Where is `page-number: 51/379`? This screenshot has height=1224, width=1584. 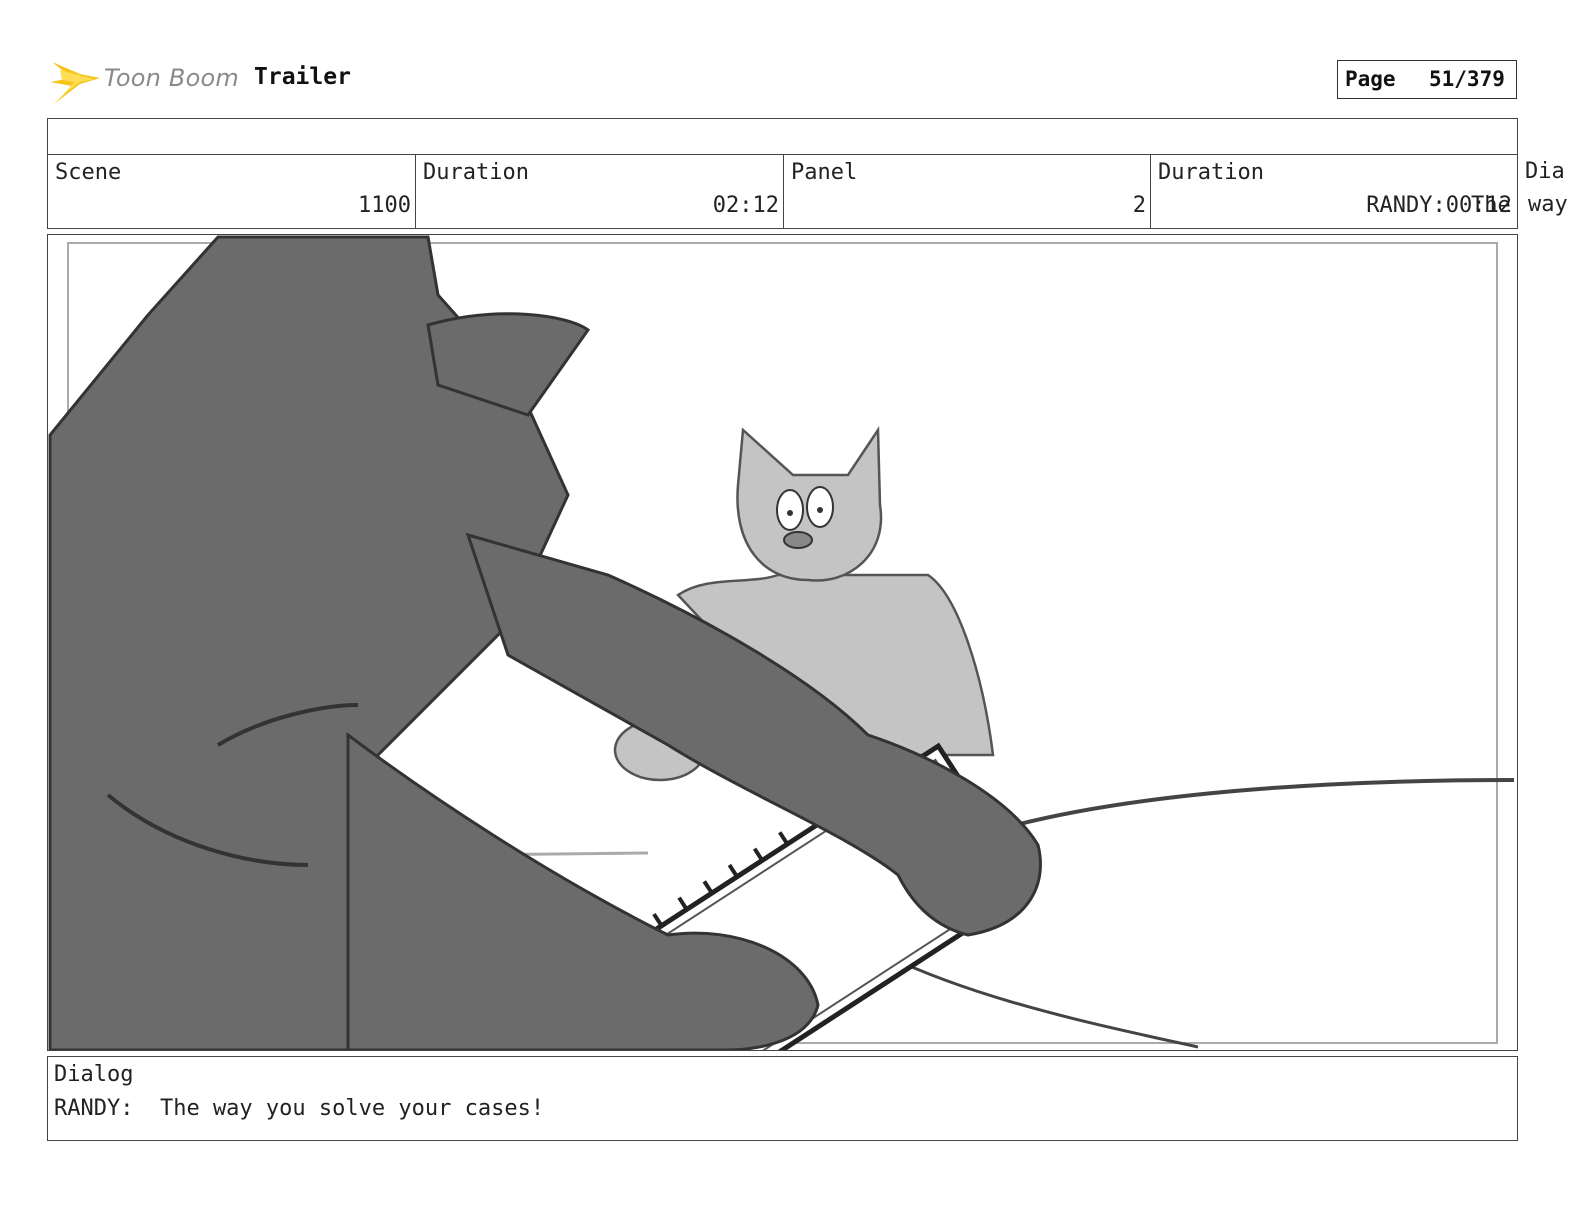
page-number: 51/379 is located at coordinates (1467, 79).